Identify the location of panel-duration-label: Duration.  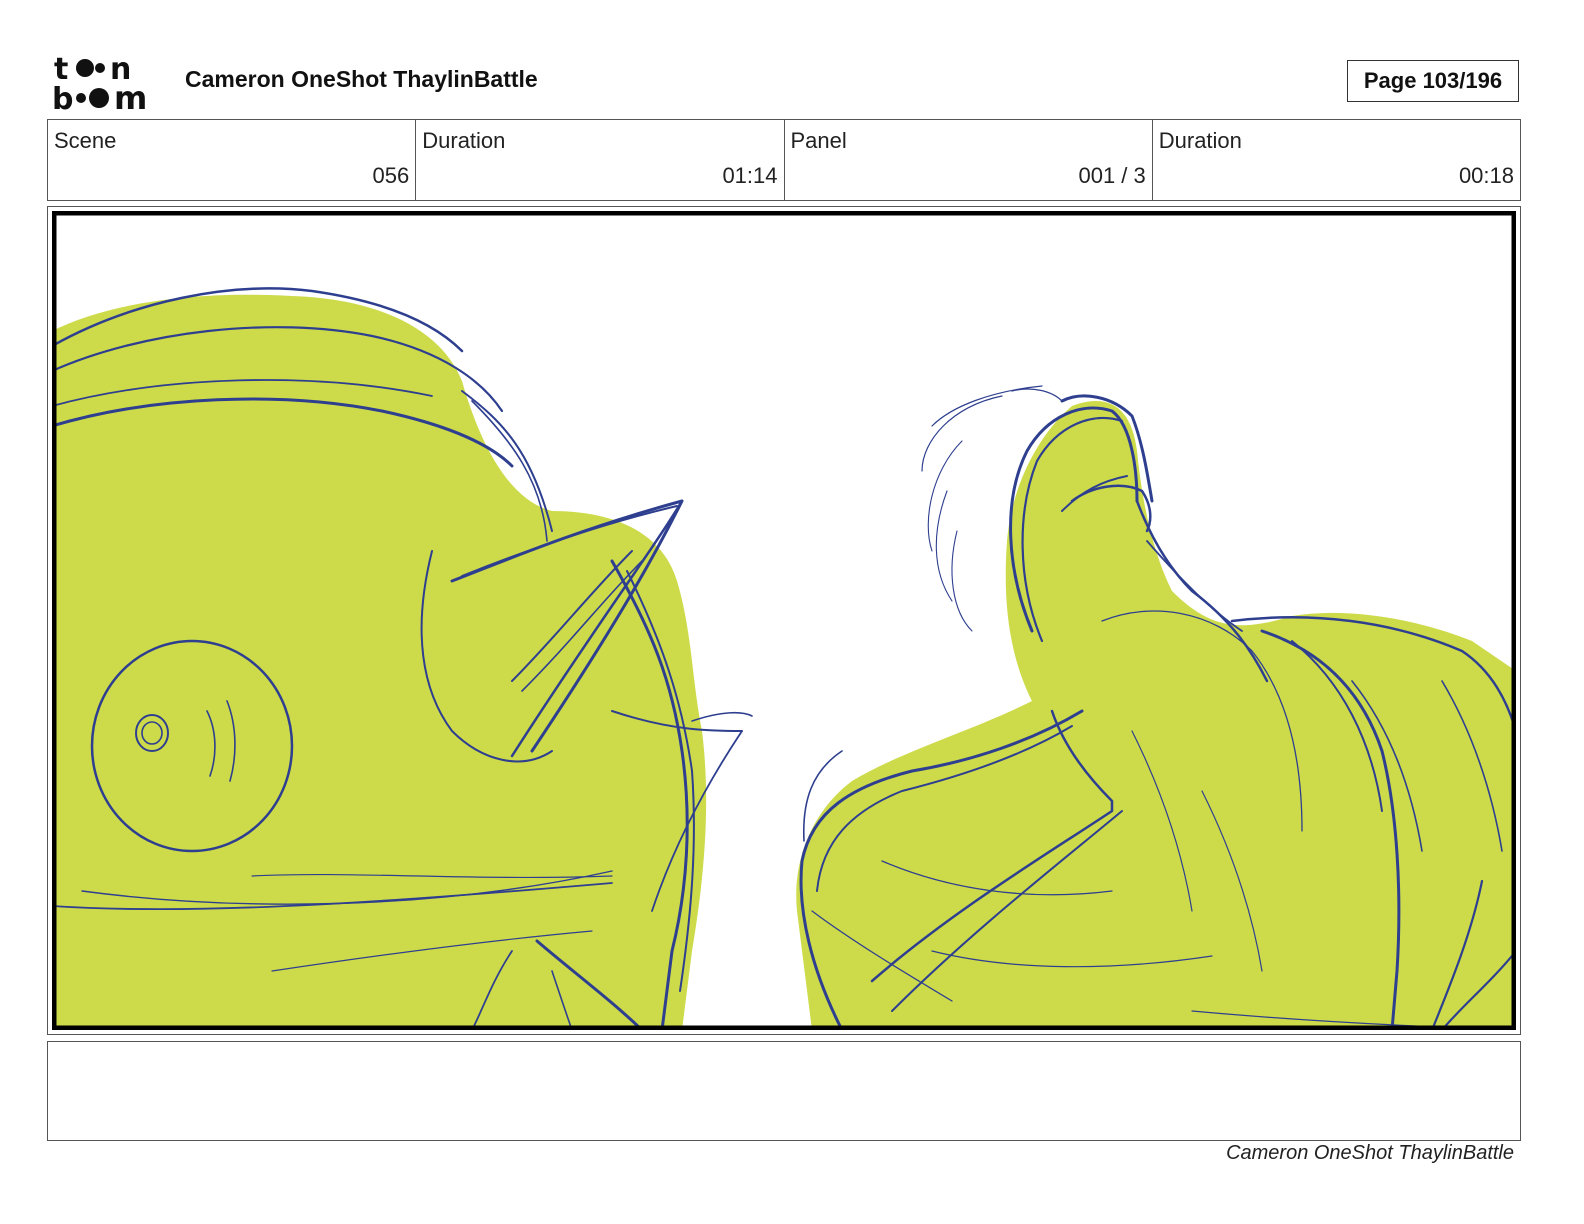
(1200, 140).